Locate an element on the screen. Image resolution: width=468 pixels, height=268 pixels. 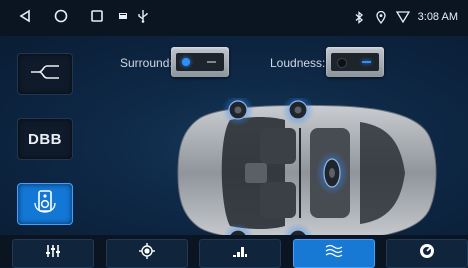
speaker-subwoofer is located at coordinates (332, 173).